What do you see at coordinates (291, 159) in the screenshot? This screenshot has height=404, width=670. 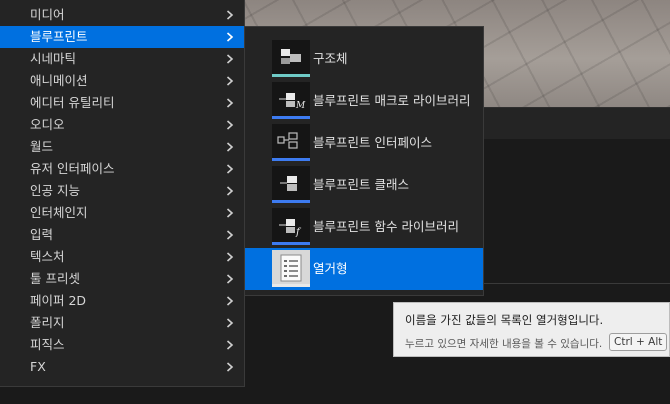 I see `interface-accent-bar` at bounding box center [291, 159].